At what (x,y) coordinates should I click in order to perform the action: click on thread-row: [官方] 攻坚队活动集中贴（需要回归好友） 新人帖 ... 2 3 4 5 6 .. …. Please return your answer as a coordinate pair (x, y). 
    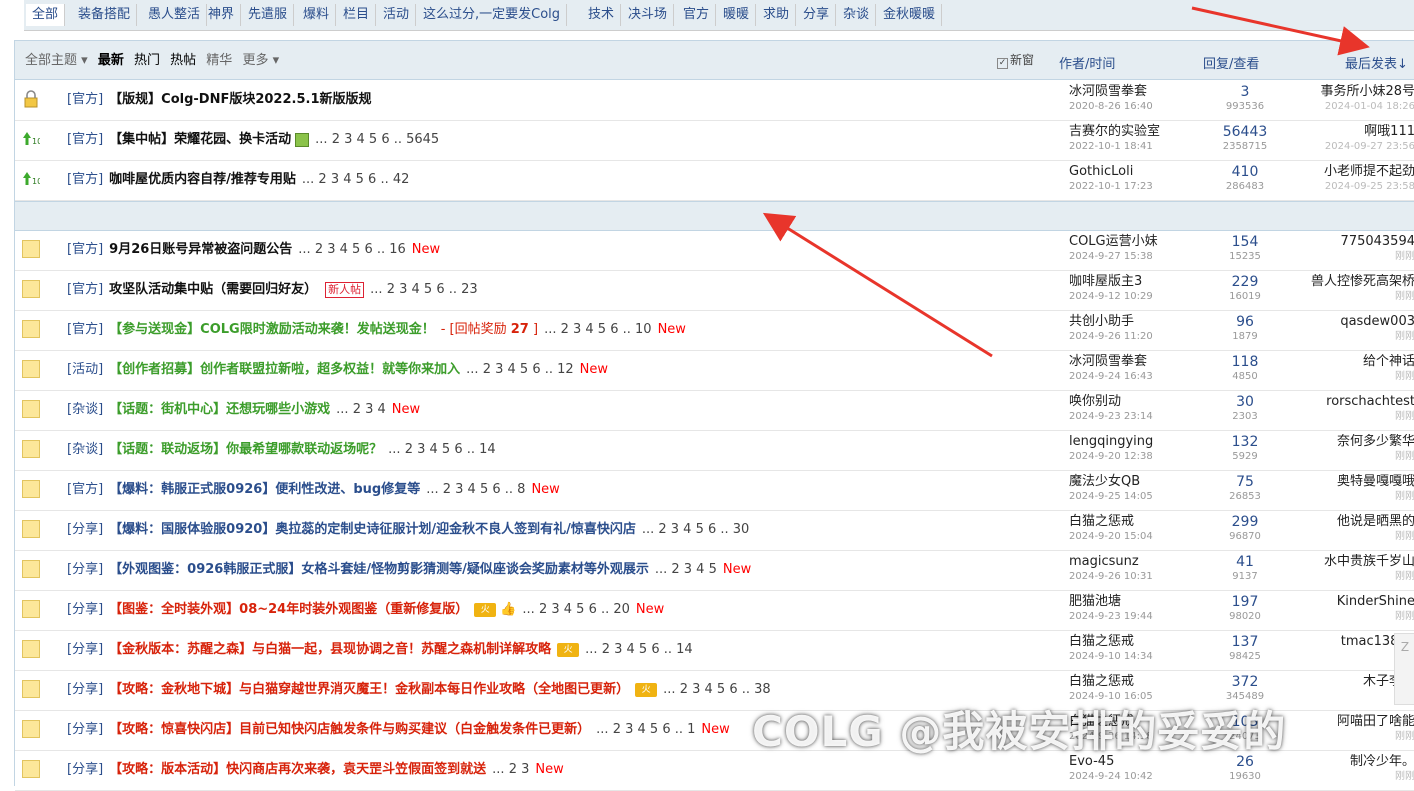
    Looking at the image, I should click on (714, 290).